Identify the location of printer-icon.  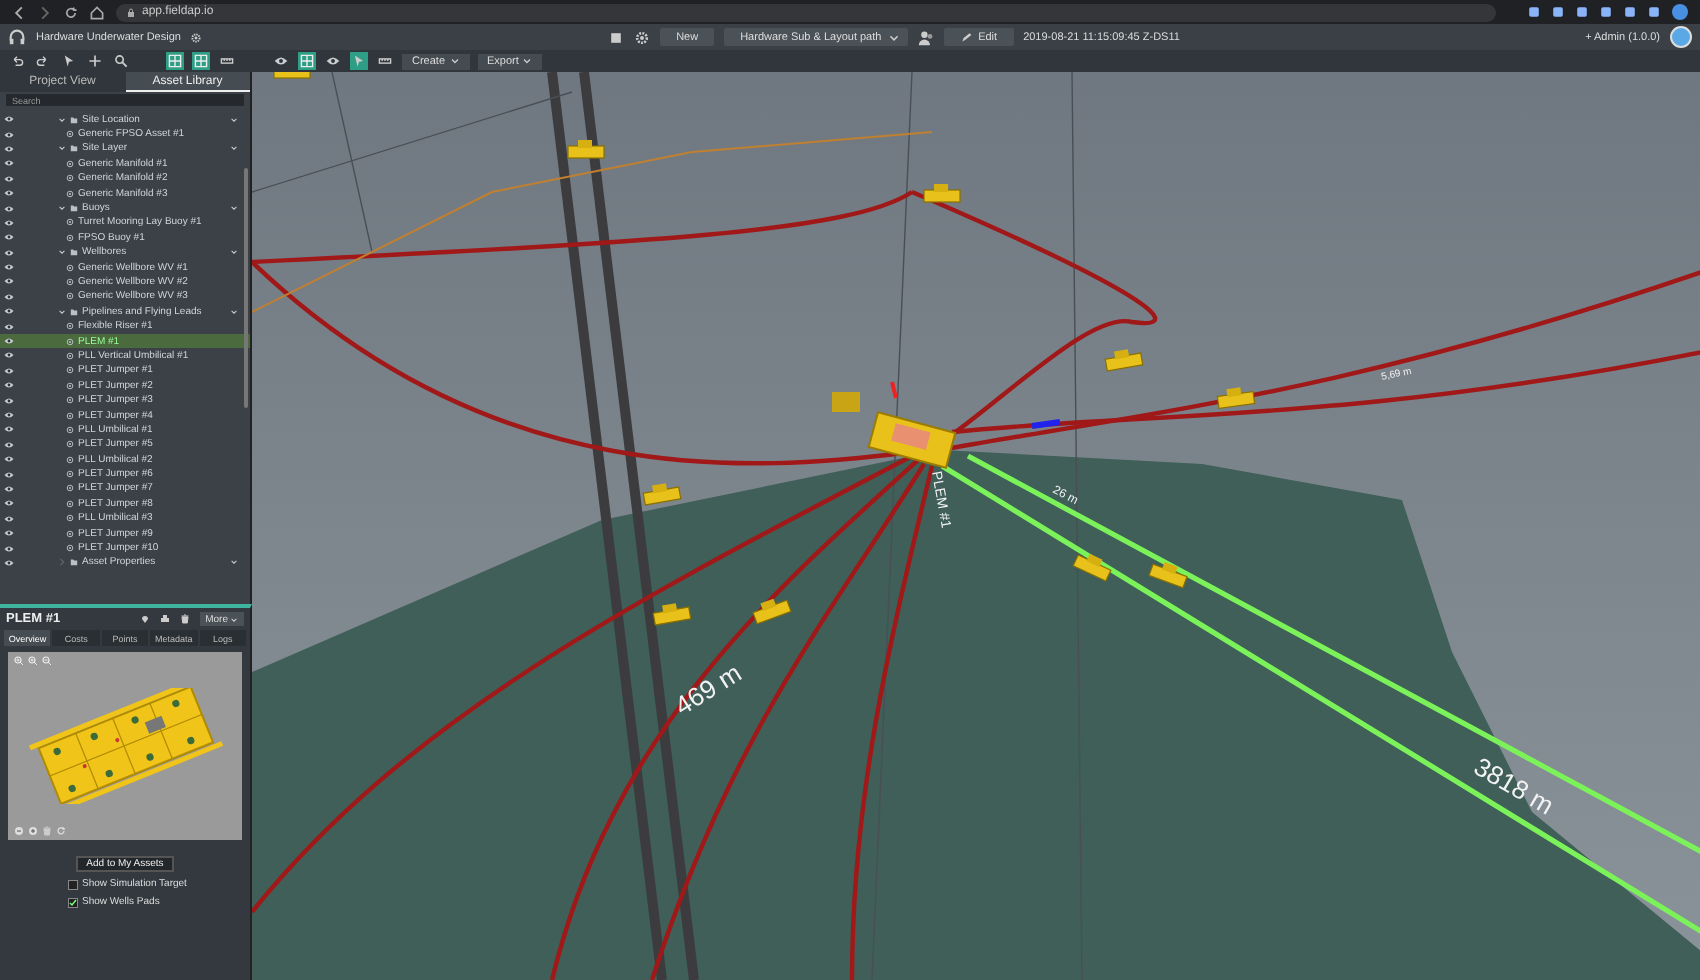
(164, 619).